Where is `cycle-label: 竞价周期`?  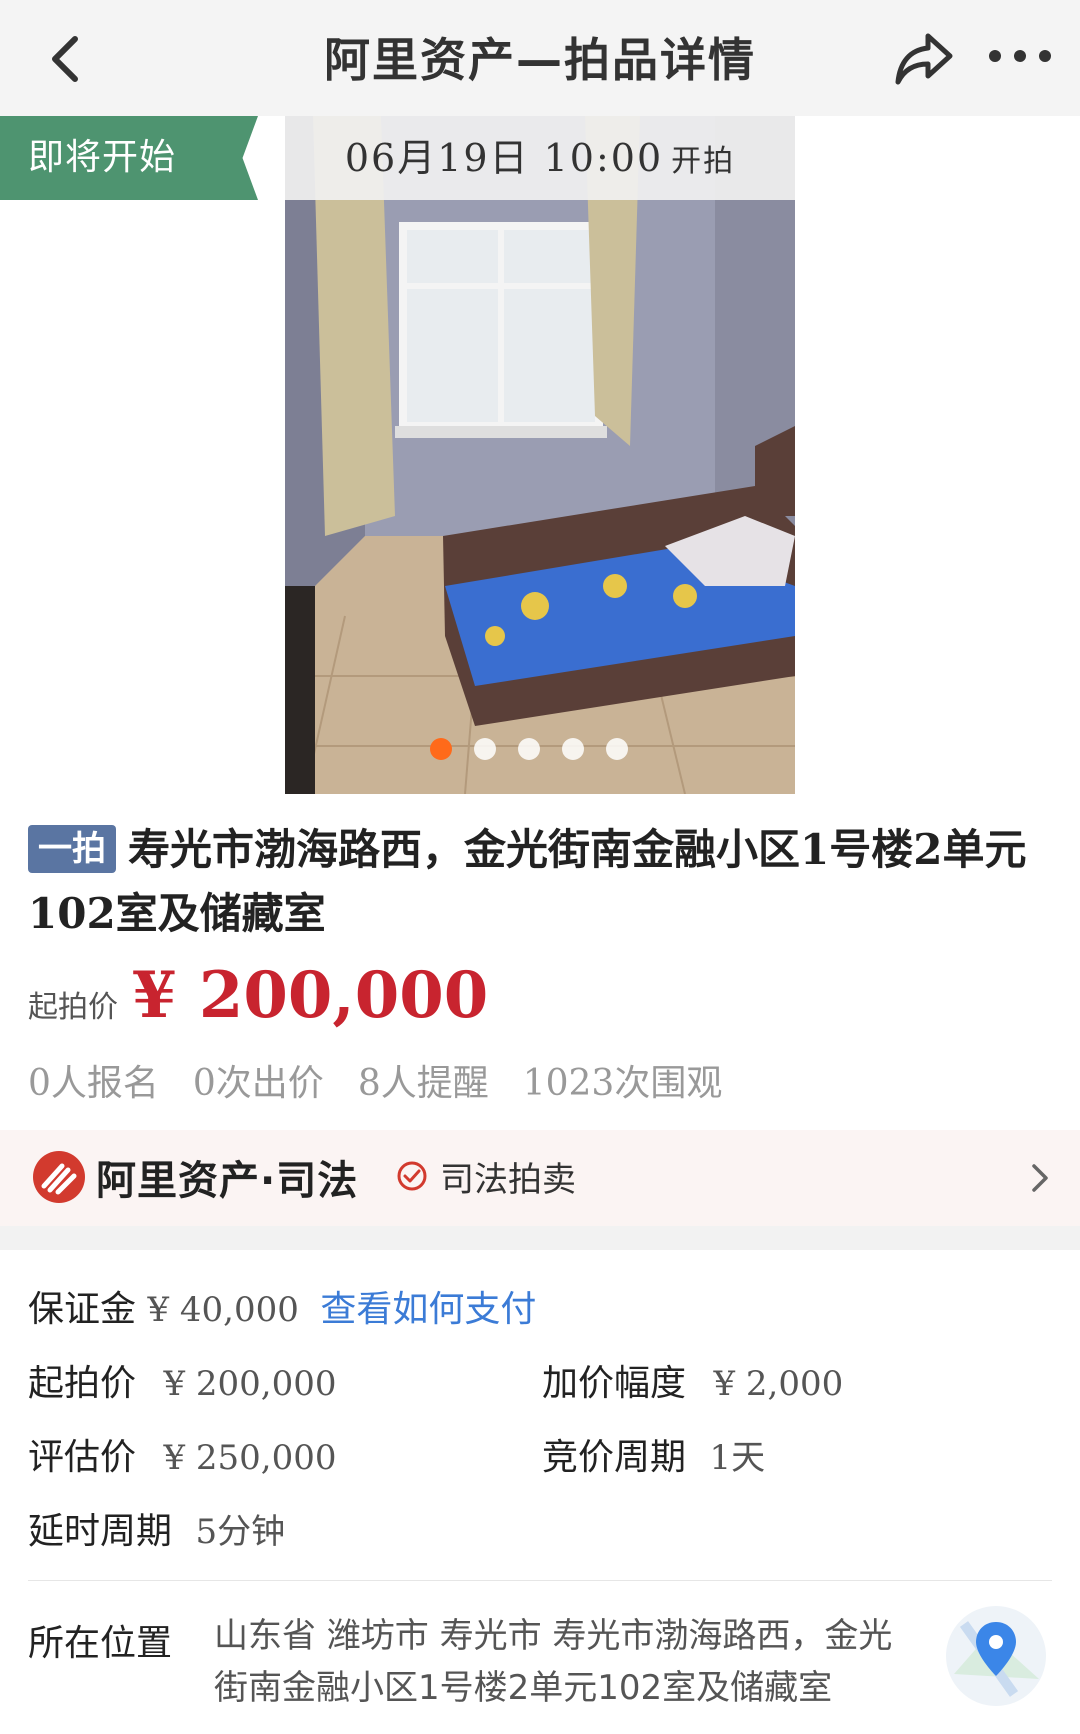 cycle-label: 竞价周期 is located at coordinates (614, 1457).